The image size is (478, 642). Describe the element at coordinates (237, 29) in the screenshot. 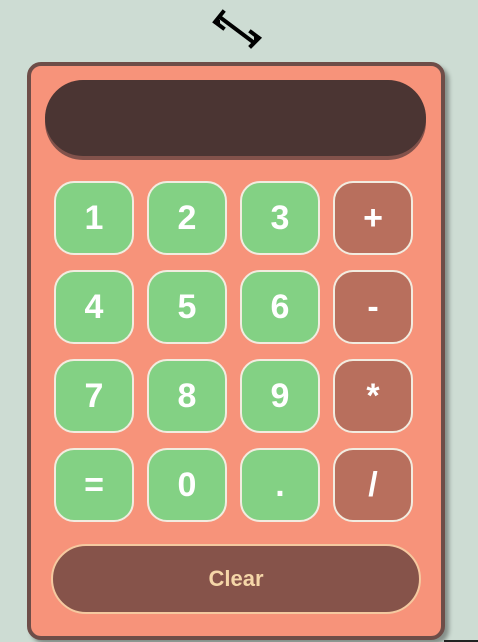

I see `code-arrows-icon` at that location.